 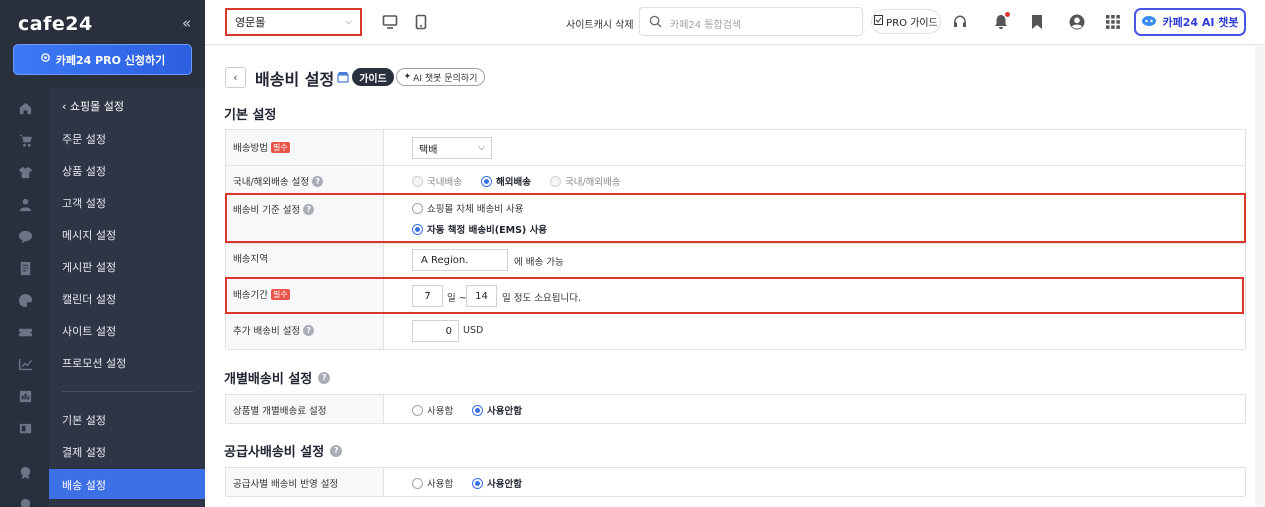 What do you see at coordinates (277, 377) in the screenshot?
I see `section-individual-title: 개별배송비 설정 ?` at bounding box center [277, 377].